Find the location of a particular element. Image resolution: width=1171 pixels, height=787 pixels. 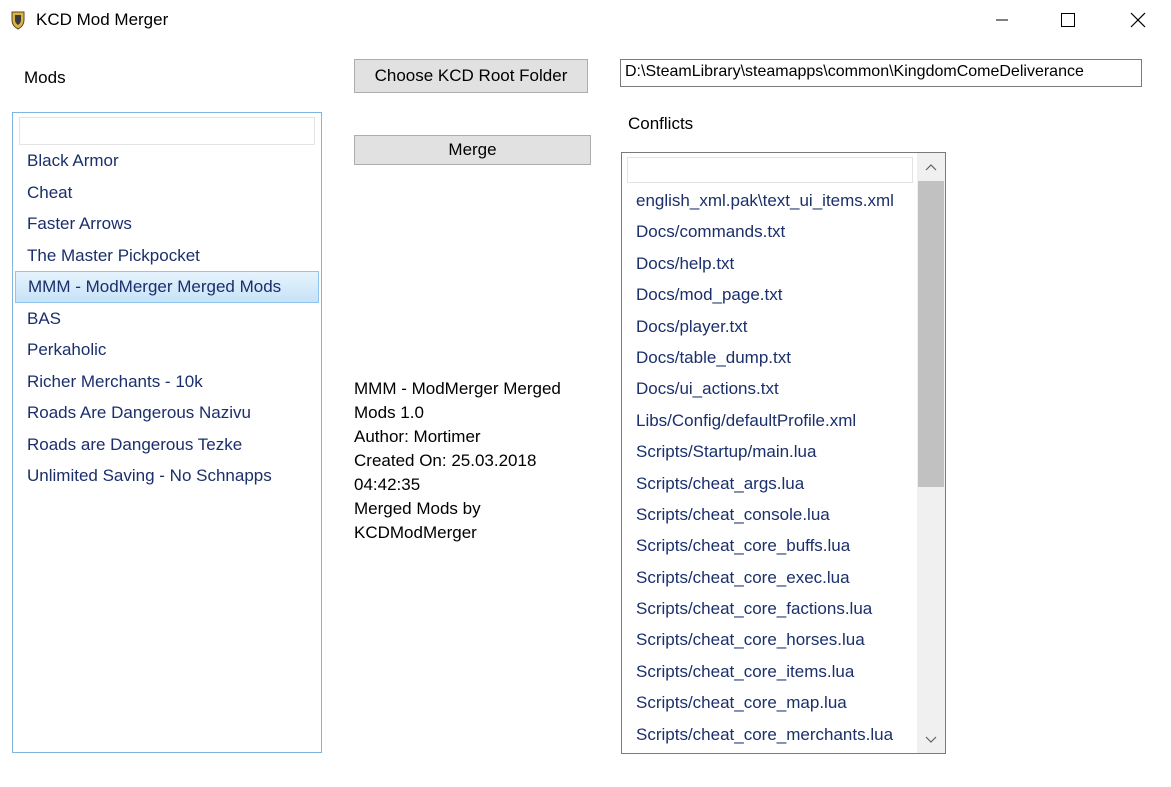

mod-list-item: Unlimited Saving - No Schnapps is located at coordinates (167, 476).